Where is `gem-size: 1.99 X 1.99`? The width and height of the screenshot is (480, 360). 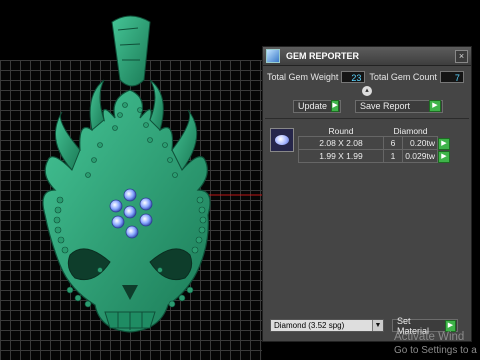
gem-size: 1.99 X 1.99 is located at coordinates (341, 156).